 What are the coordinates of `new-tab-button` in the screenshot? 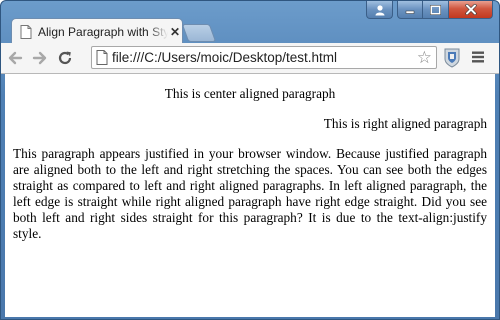 It's located at (199, 33).